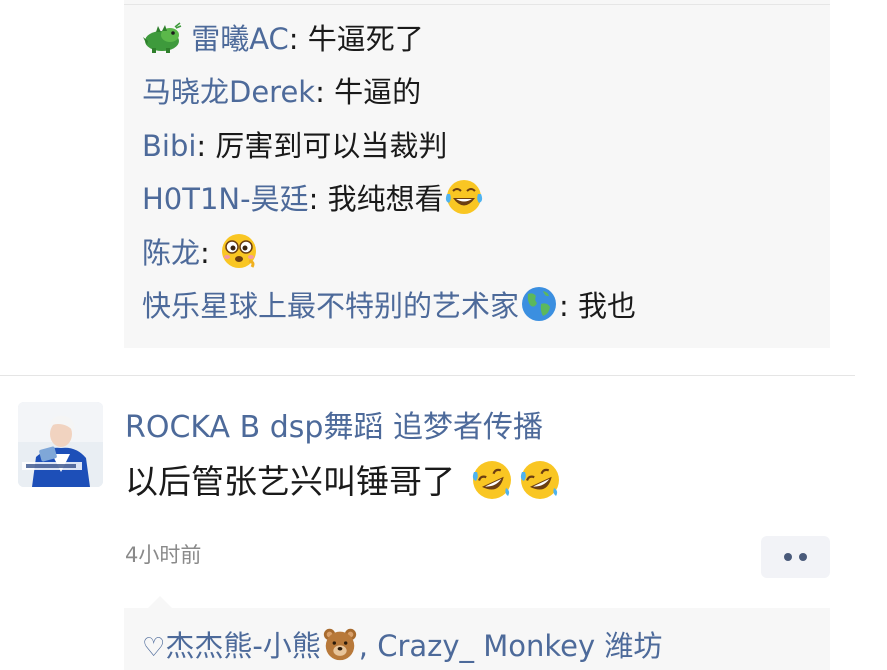 This screenshot has width=887, height=670. I want to click on reply-row: 快乐星球上最不特别的艺术家 : 我也, so click(389, 306).